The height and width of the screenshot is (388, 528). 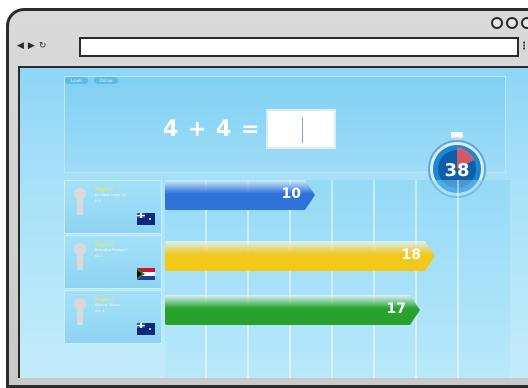 I want to click on maximize-button, so click(x=512, y=23).